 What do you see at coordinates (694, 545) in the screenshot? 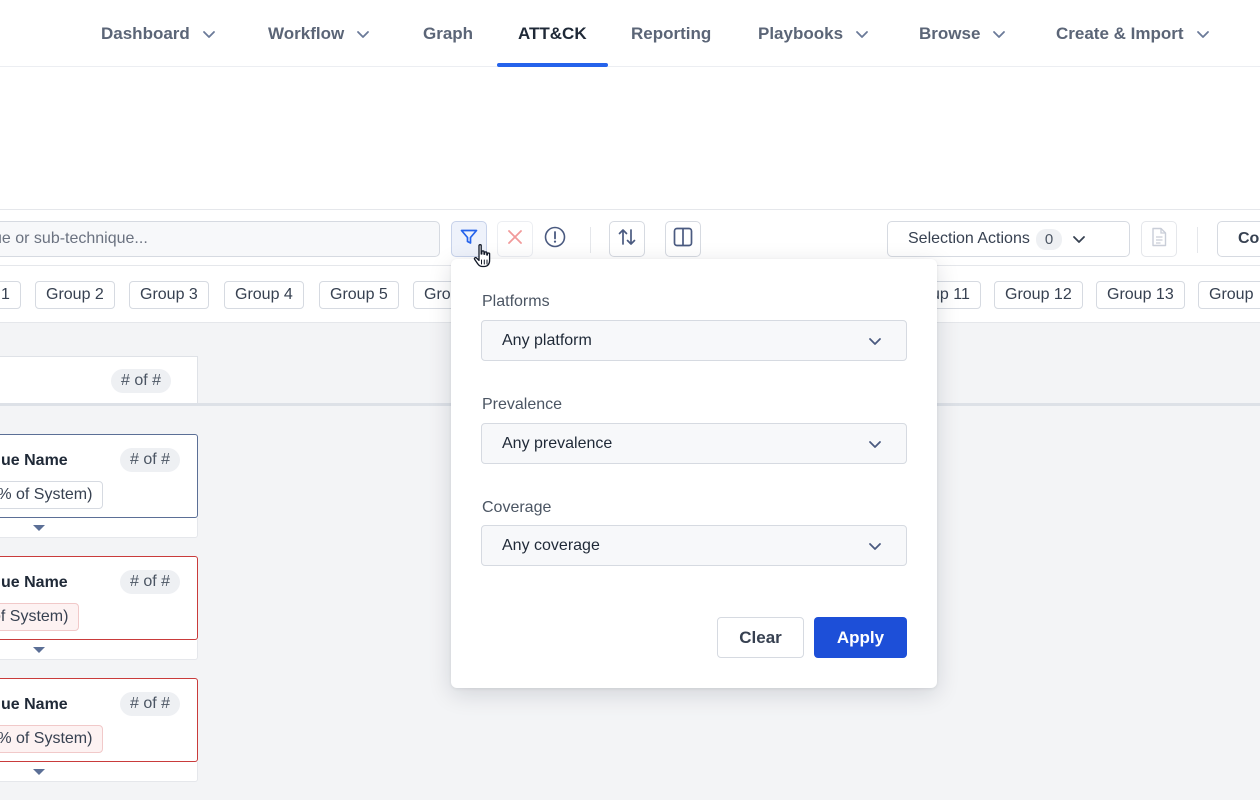
I see `coverage-select: Any coverage` at bounding box center [694, 545].